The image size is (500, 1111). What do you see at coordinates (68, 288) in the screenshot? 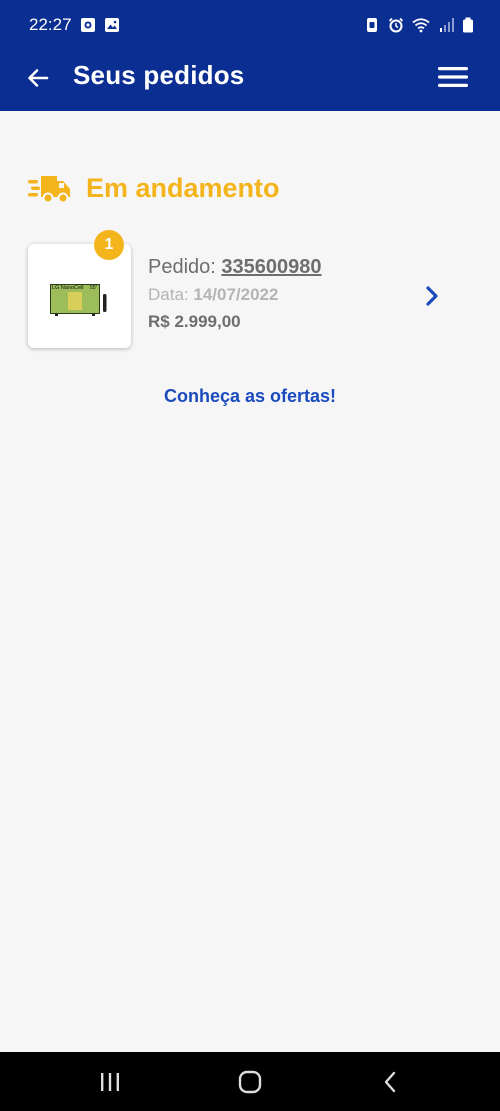
I see `product-brand-text: LG NanoCell` at bounding box center [68, 288].